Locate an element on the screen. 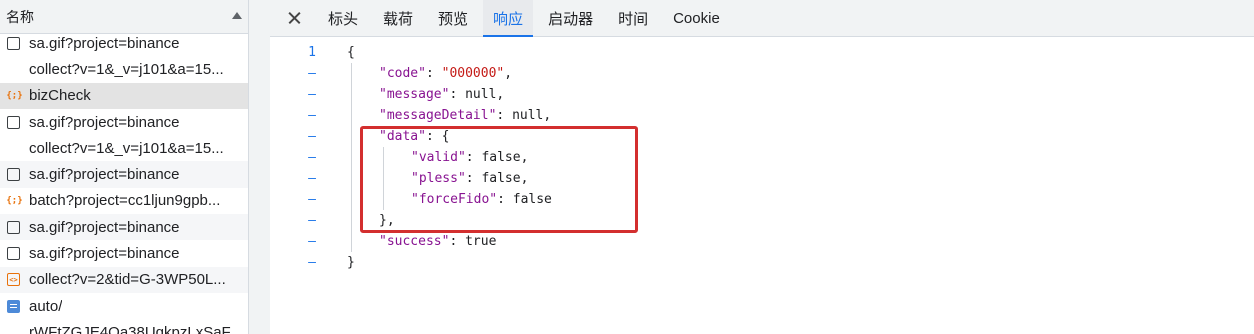  tab-payload: 载荷 is located at coordinates (398, 18).